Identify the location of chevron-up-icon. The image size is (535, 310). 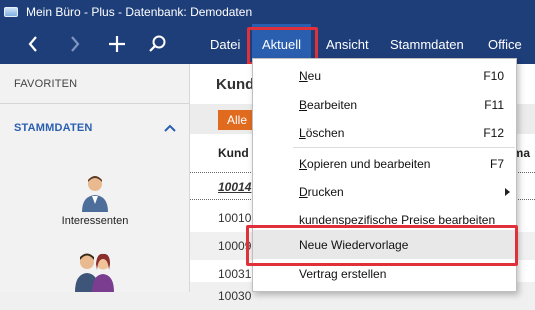
(170, 128).